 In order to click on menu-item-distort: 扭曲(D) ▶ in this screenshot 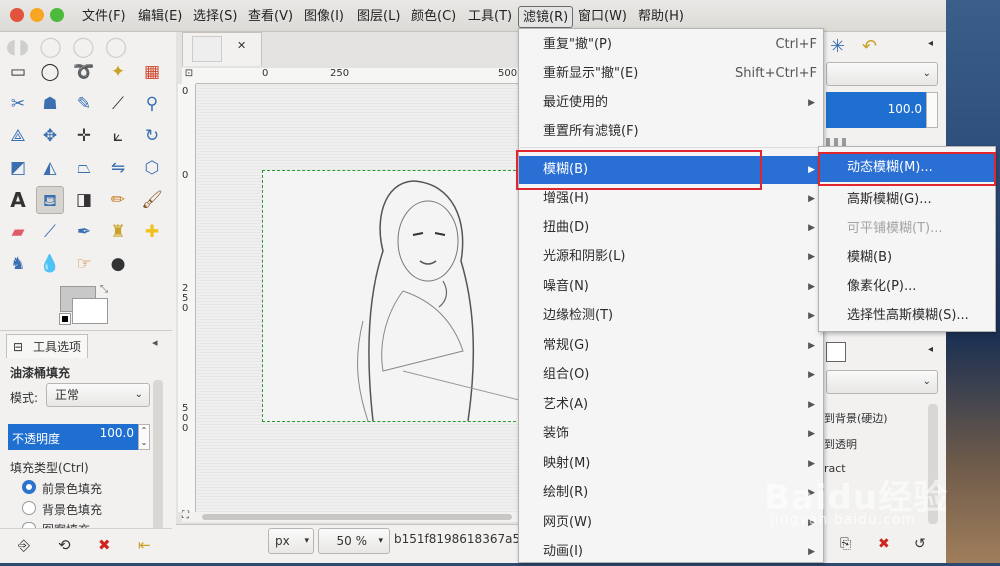, I will do `click(671, 228)`.